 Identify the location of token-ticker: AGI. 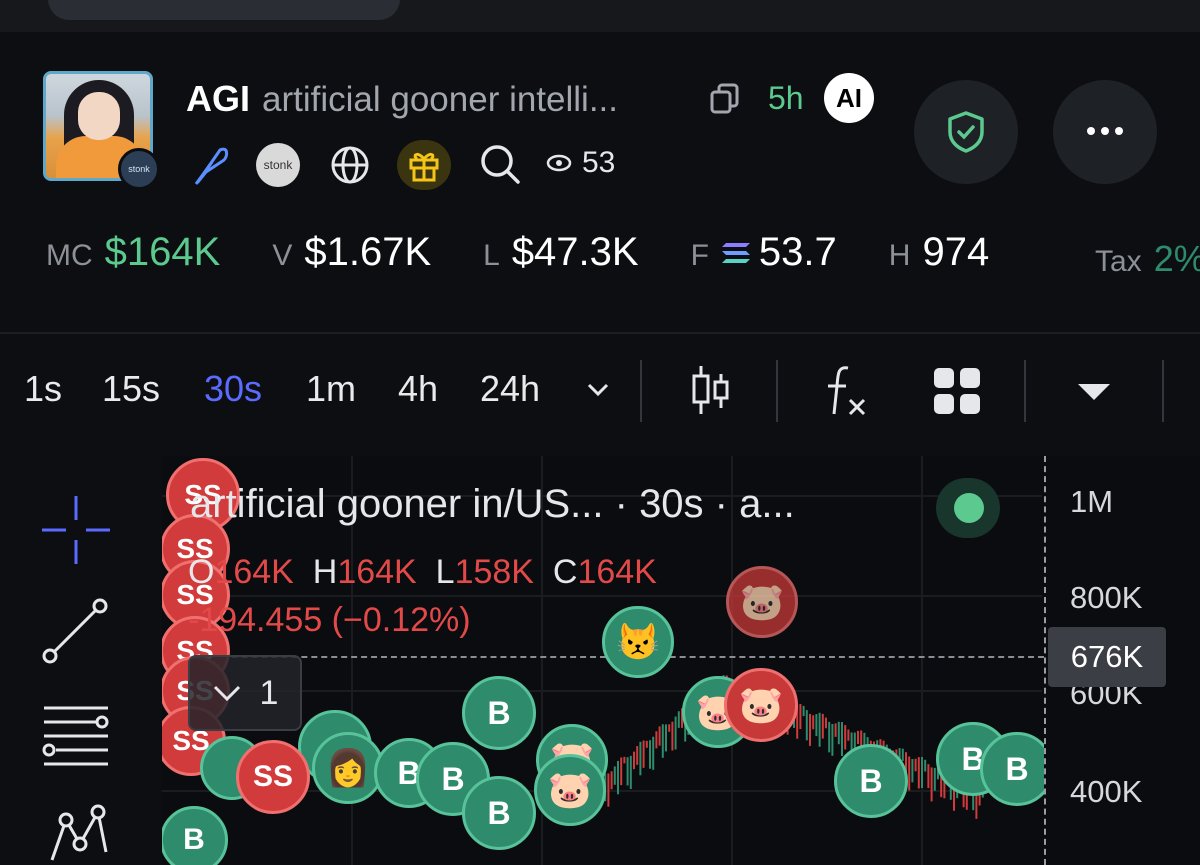
(218, 98).